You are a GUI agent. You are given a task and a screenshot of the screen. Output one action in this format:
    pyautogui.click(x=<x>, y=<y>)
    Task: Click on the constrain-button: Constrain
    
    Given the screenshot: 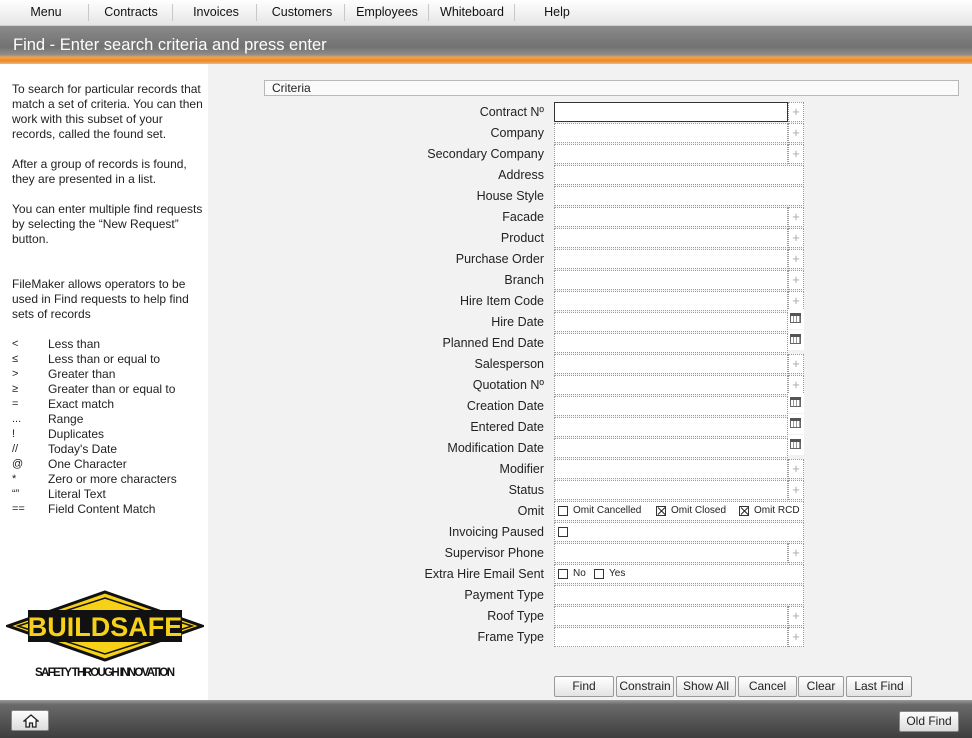 What is the action you would take?
    pyautogui.click(x=645, y=686)
    